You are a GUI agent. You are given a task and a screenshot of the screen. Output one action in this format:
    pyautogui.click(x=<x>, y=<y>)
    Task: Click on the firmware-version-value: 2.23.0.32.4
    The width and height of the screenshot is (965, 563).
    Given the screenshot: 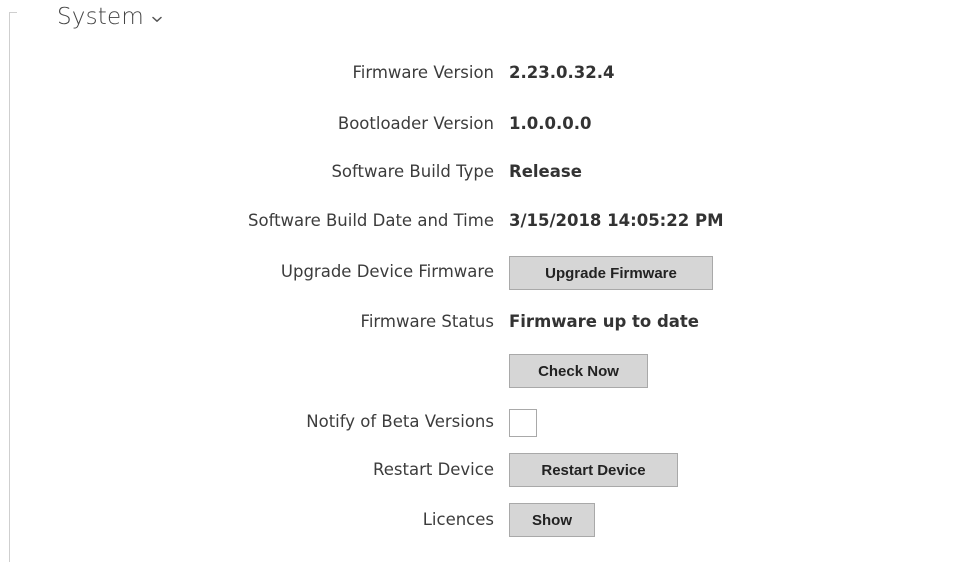 What is the action you would take?
    pyautogui.click(x=562, y=72)
    